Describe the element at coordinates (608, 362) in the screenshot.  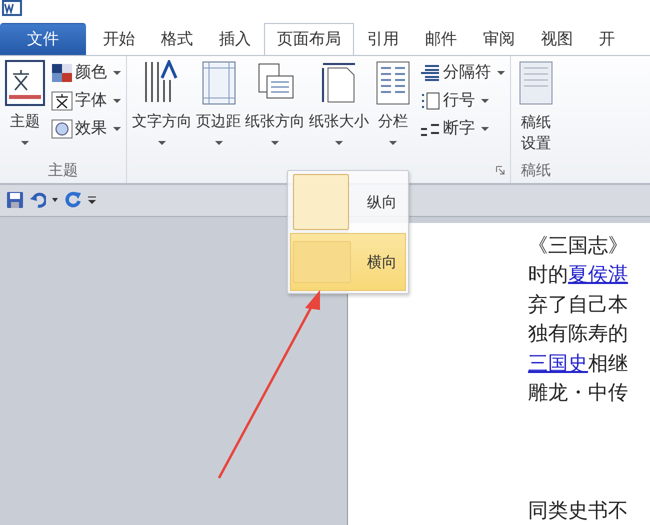
I see `document-text: 相继` at that location.